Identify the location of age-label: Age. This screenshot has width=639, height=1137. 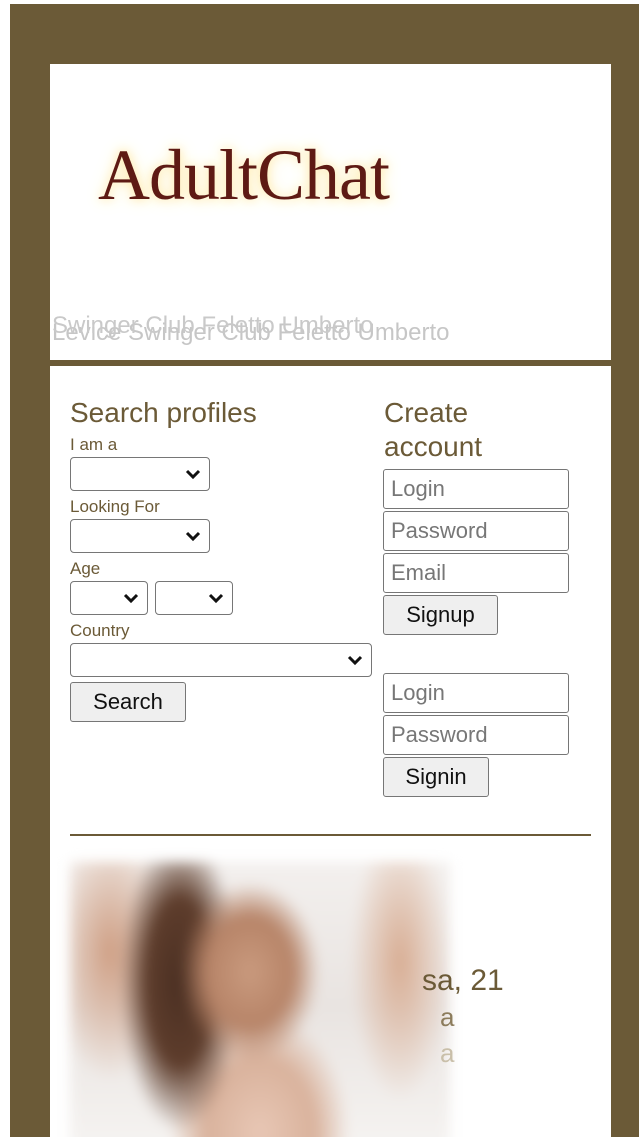
(85, 568).